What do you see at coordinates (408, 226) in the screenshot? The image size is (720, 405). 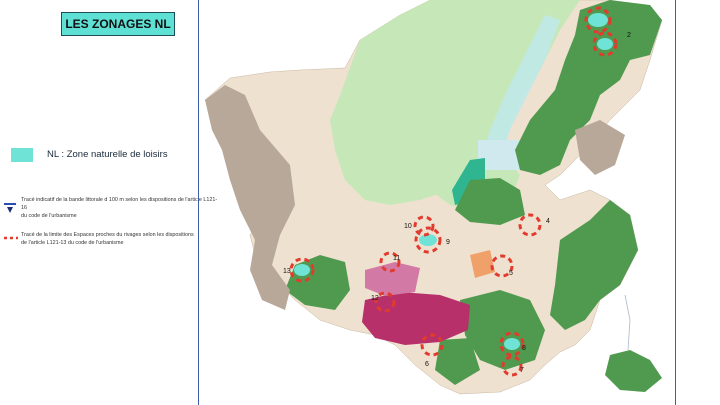 I see `site-label: 10` at bounding box center [408, 226].